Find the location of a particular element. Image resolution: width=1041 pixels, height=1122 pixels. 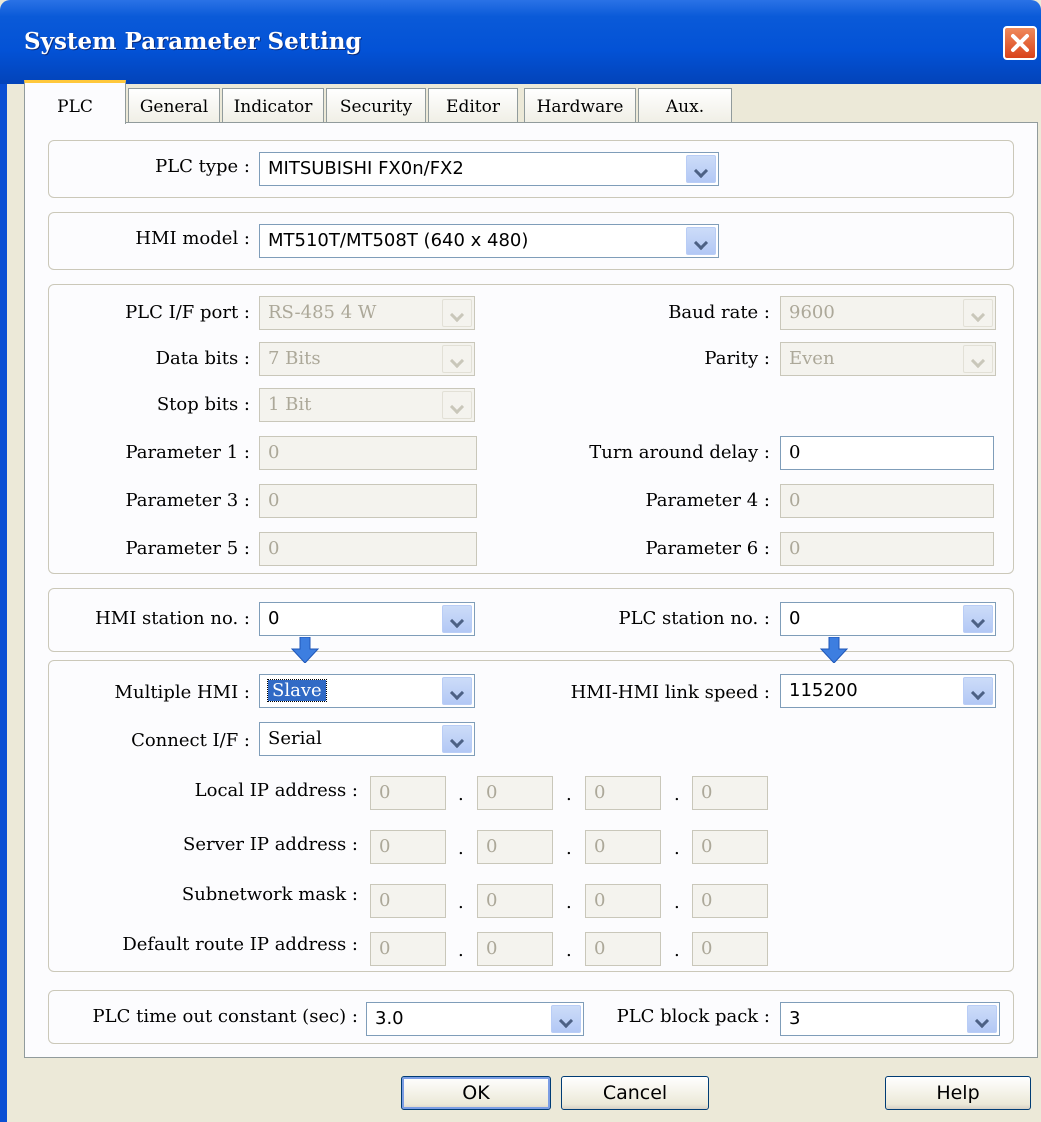

cancel-button: Cancel is located at coordinates (635, 1093).